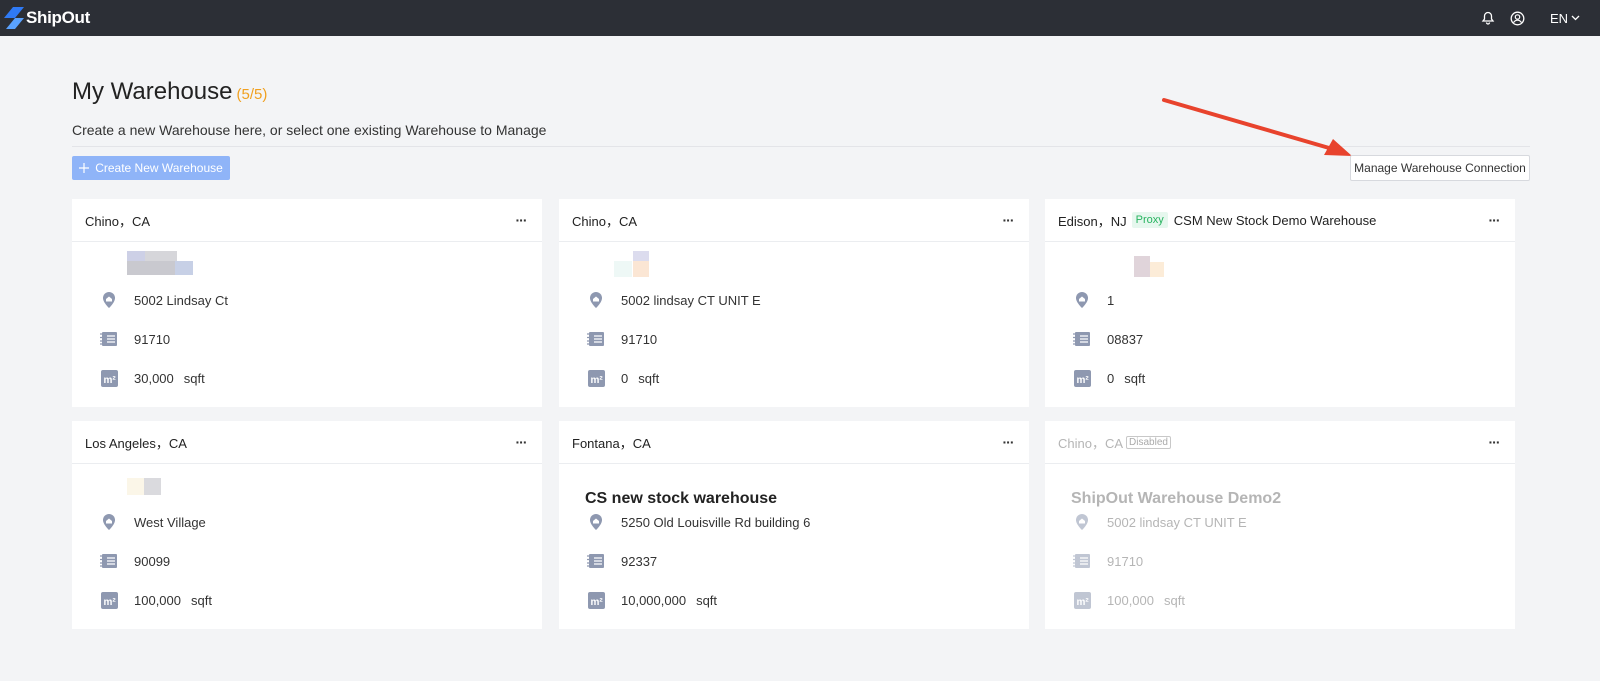 The width and height of the screenshot is (1600, 681). I want to click on create-warehouse-label: Create New Warehouse, so click(159, 168).